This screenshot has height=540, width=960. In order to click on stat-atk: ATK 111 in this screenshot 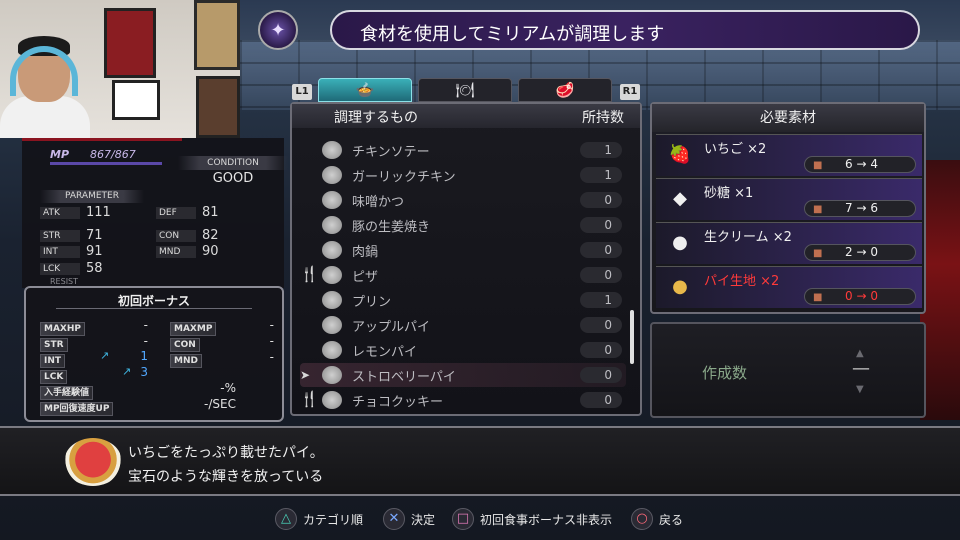, I will do `click(75, 212)`.